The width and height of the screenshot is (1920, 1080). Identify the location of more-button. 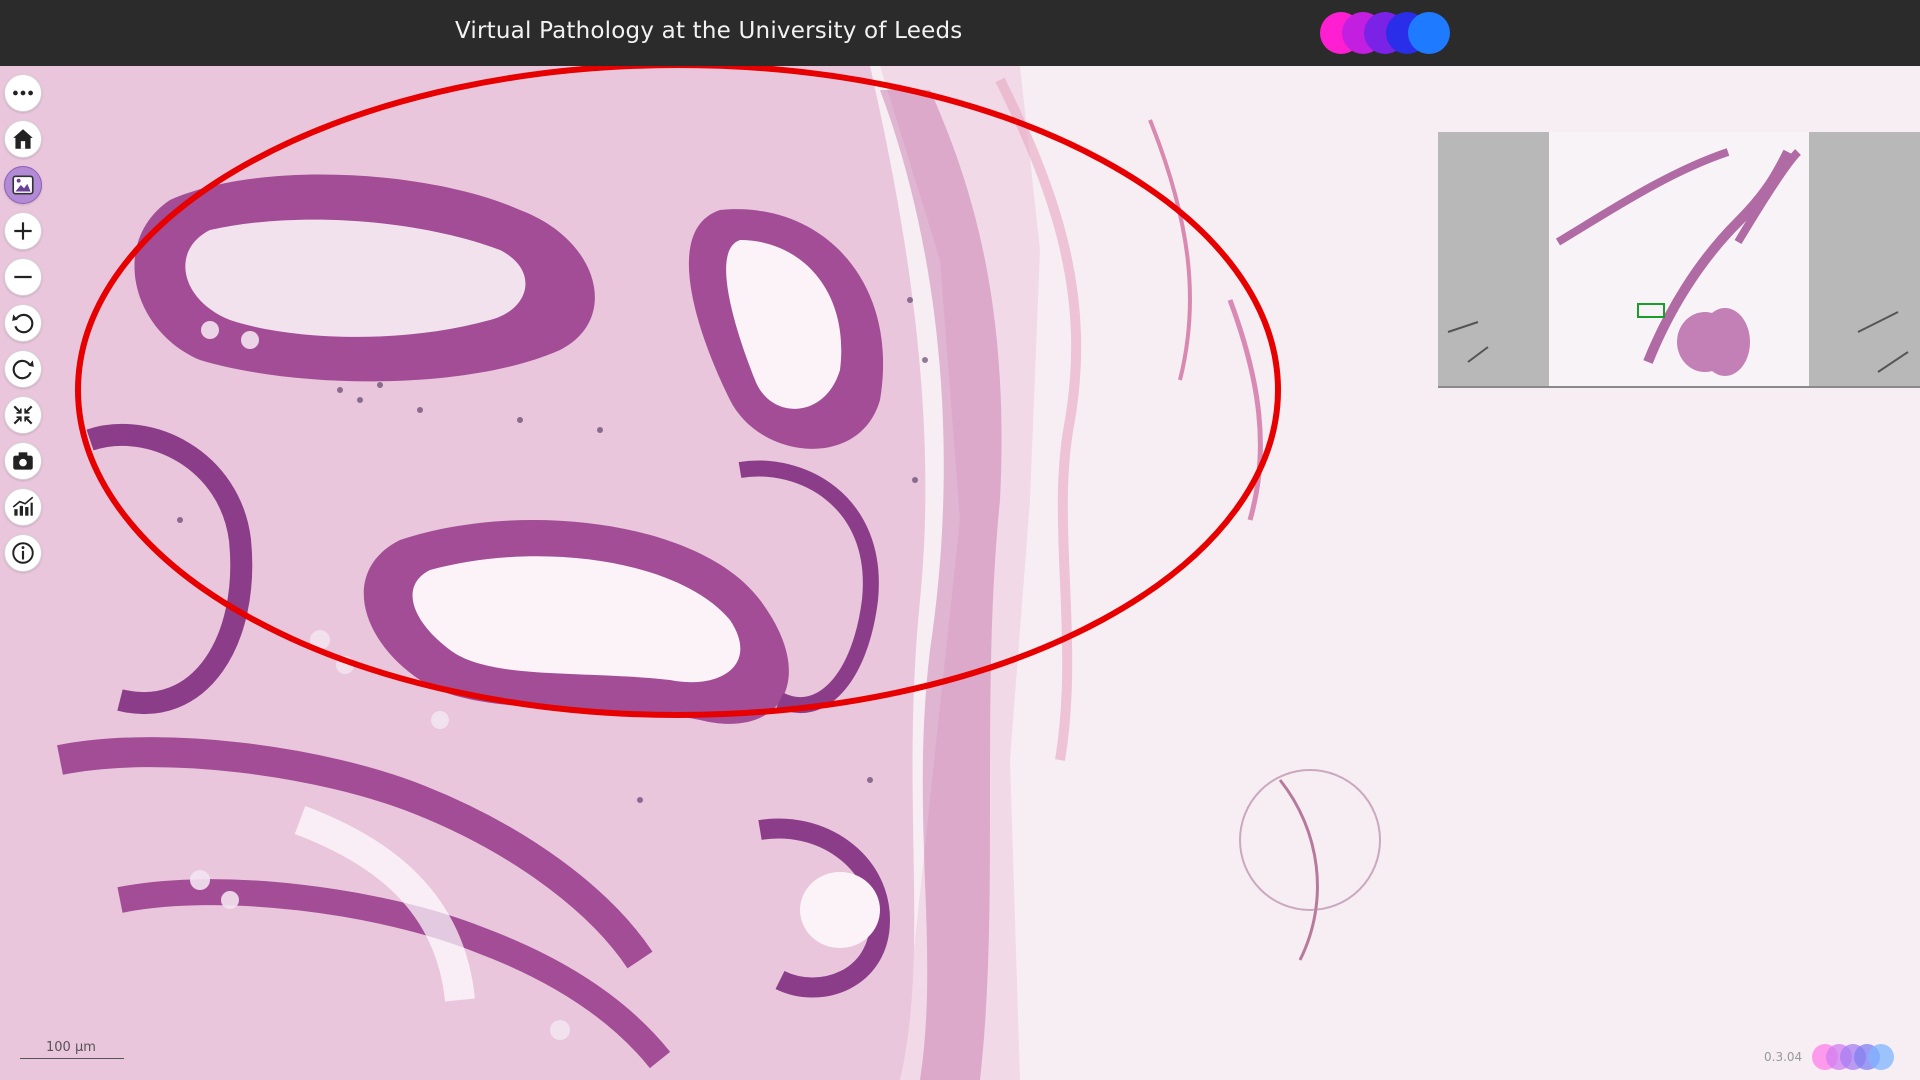
(23, 93).